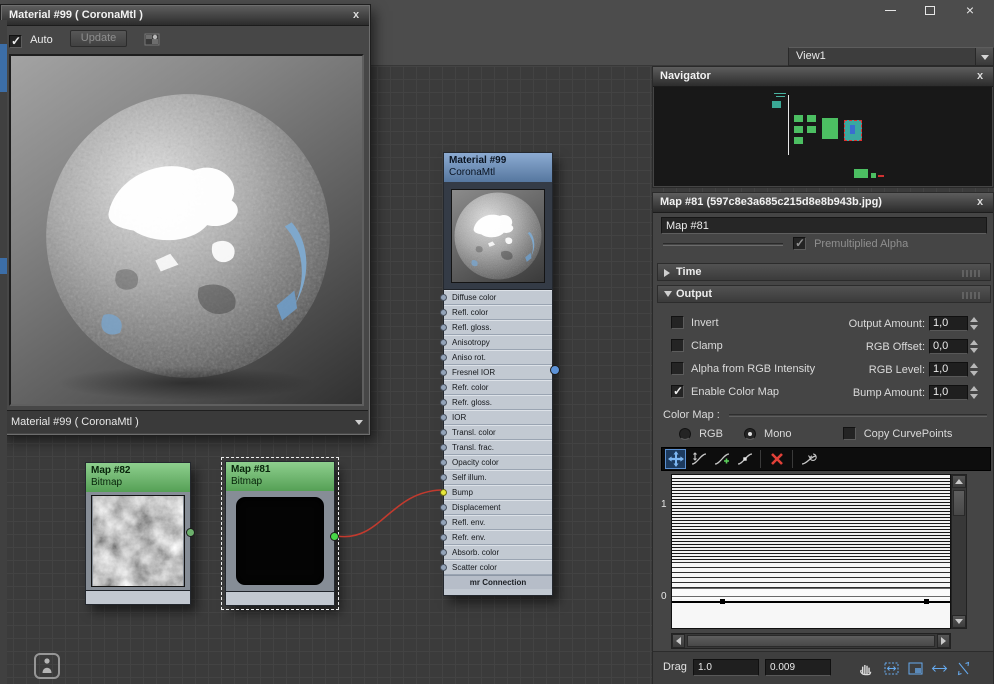 Image resolution: width=994 pixels, height=684 pixels. What do you see at coordinates (824, 225) in the screenshot?
I see `map-name-input` at bounding box center [824, 225].